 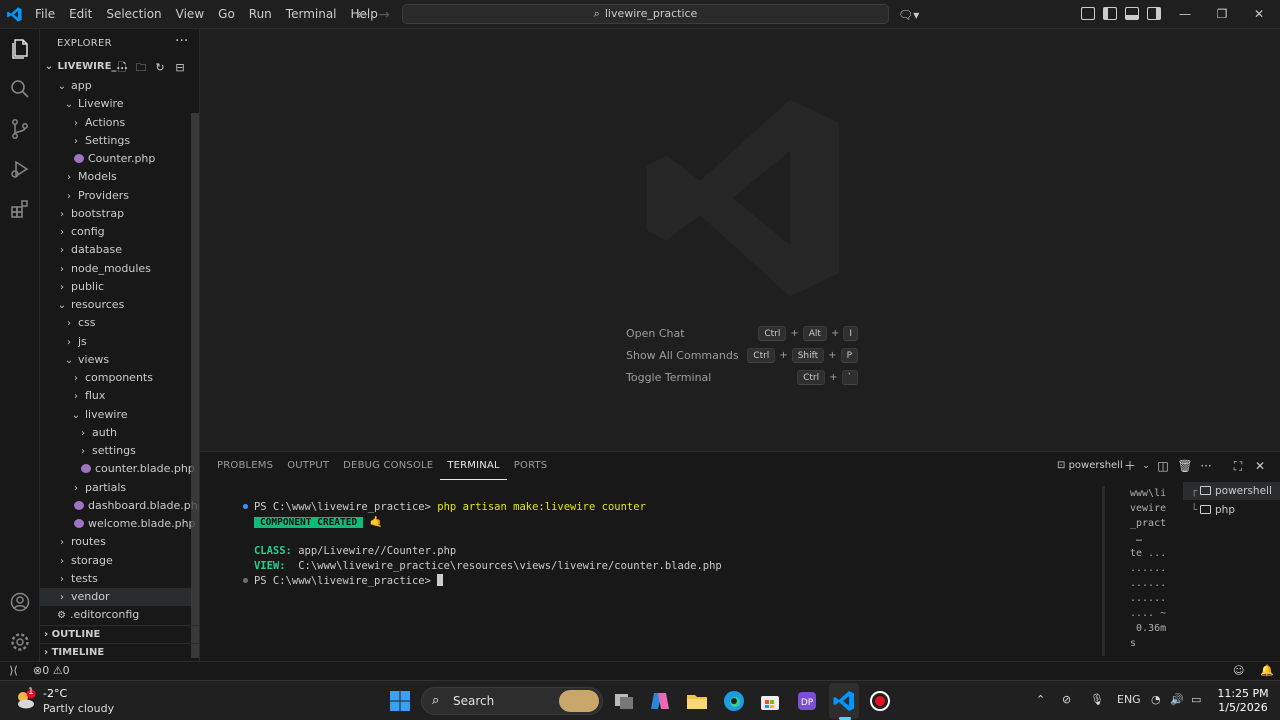 I want to click on tree-item: › js, so click(x=116, y=342).